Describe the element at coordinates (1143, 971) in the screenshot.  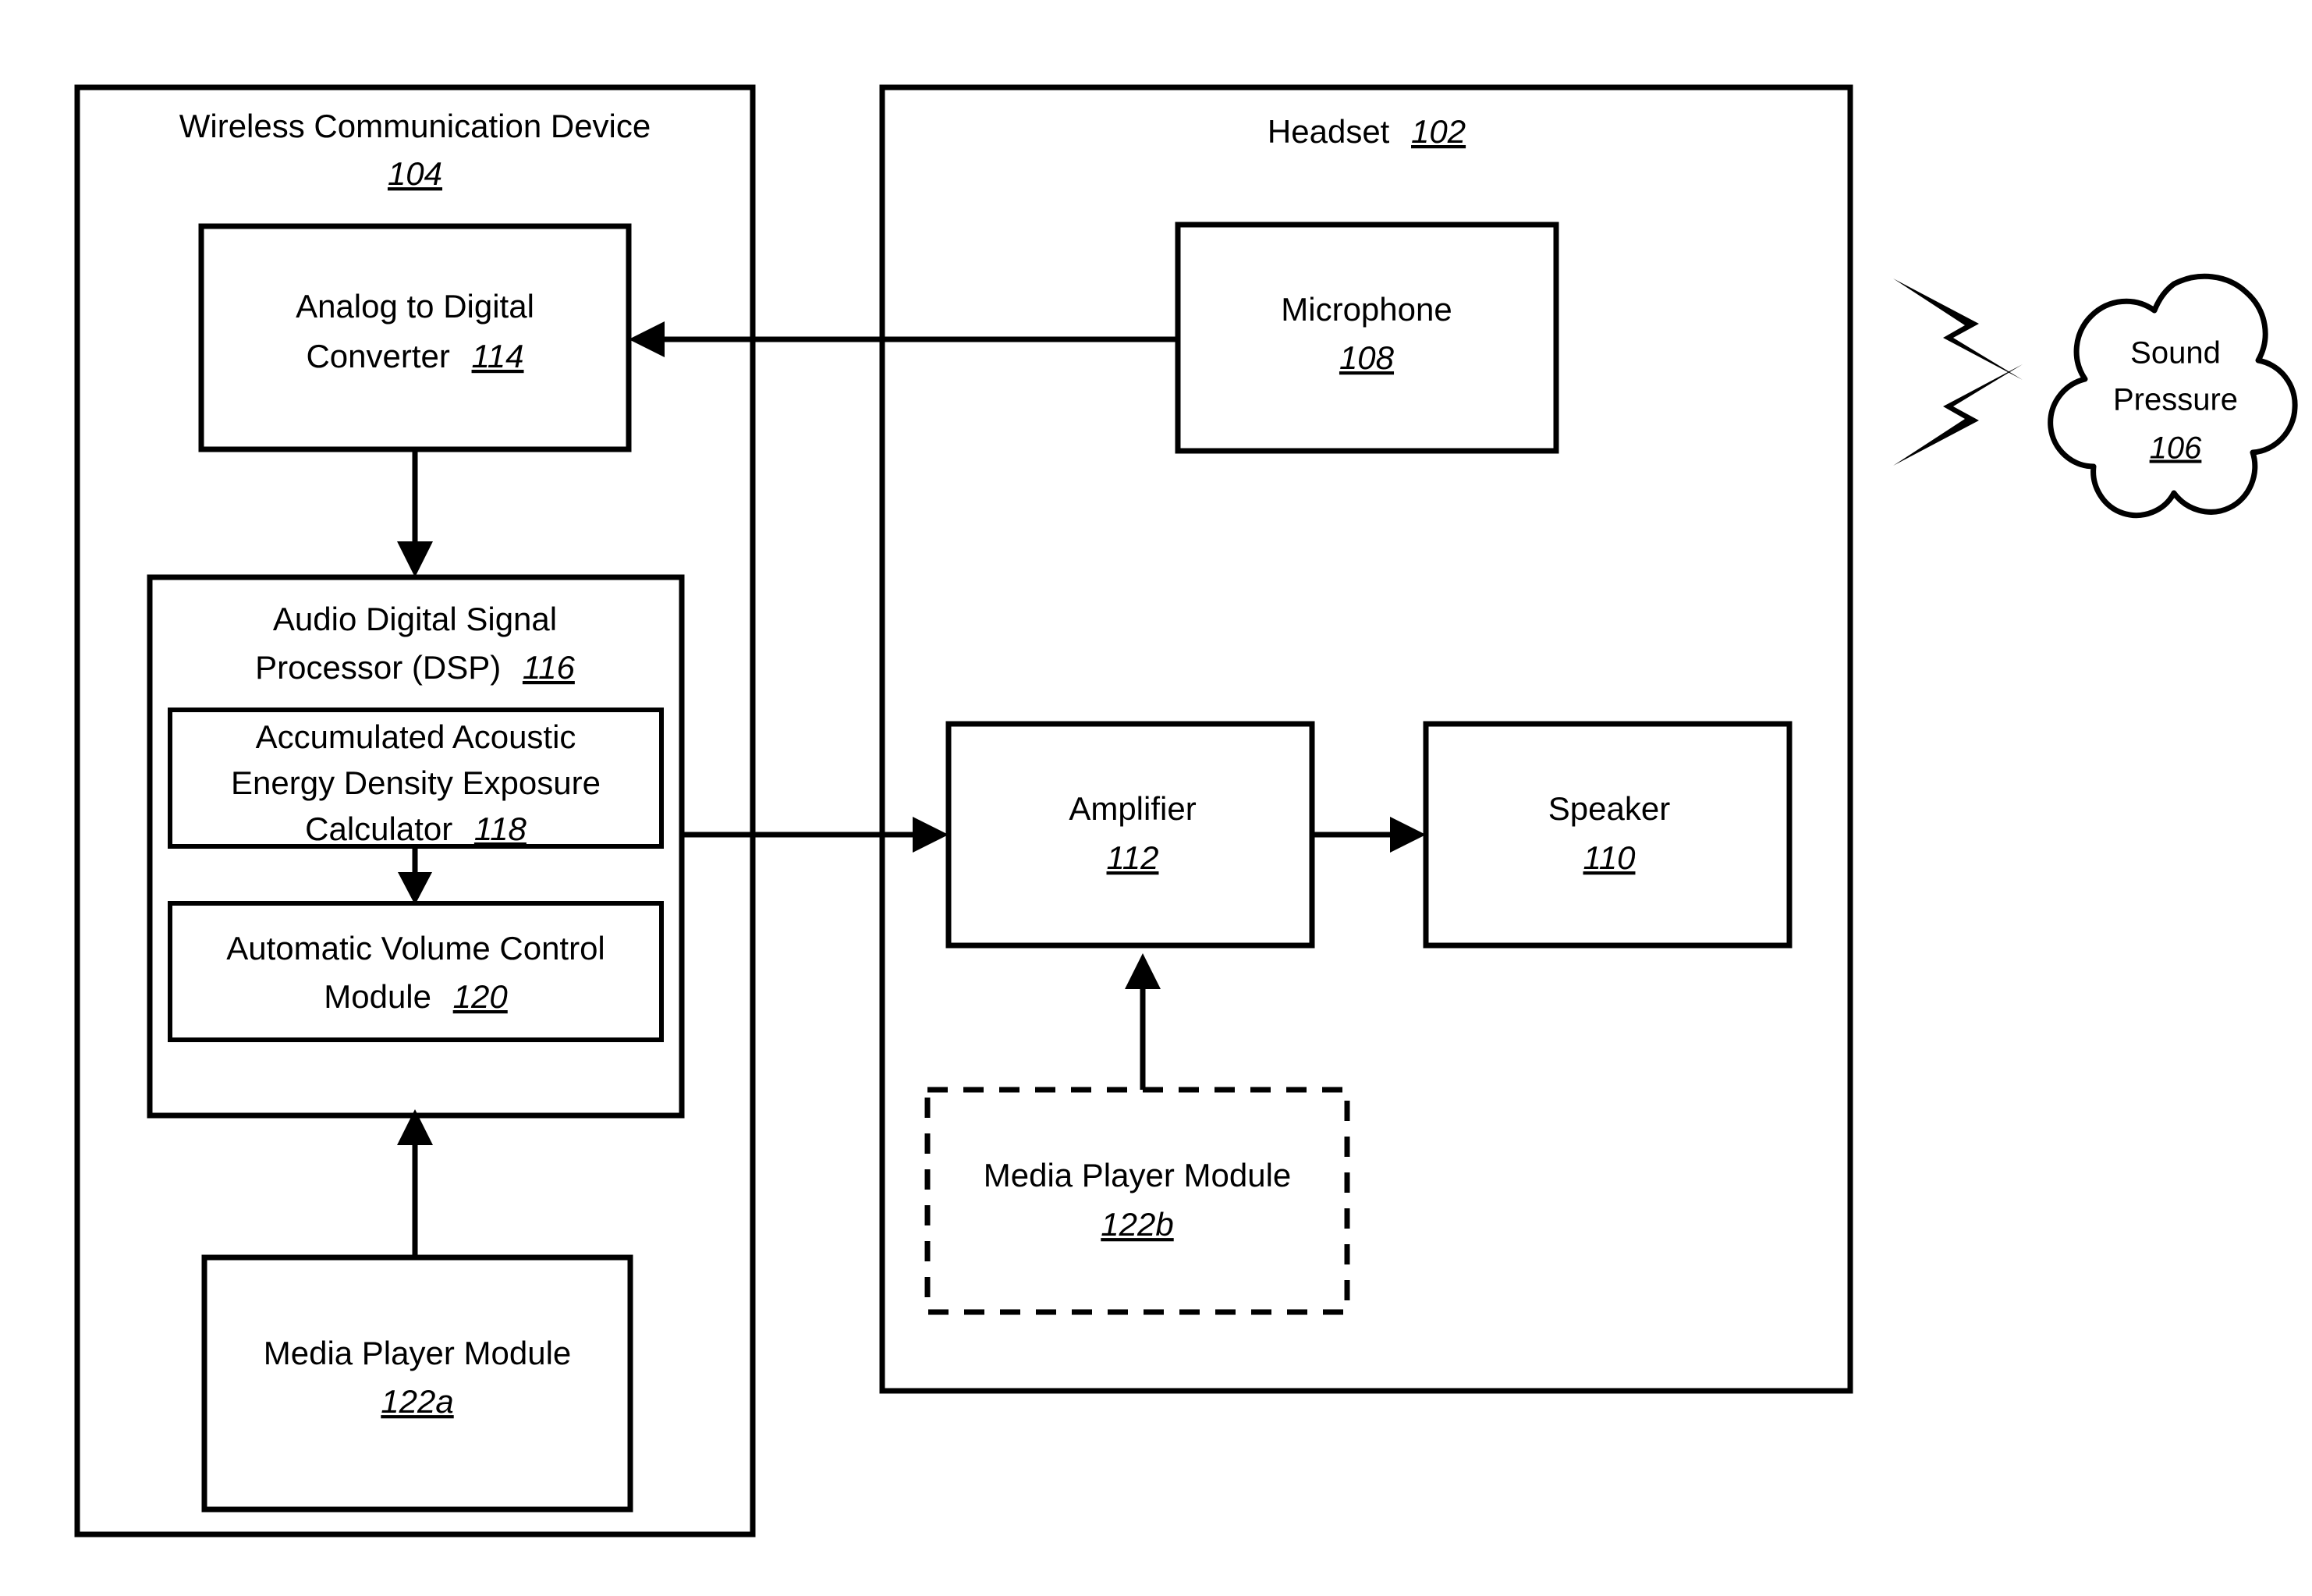
I see `media-player-b-to-amplifier-arrowhead` at that location.